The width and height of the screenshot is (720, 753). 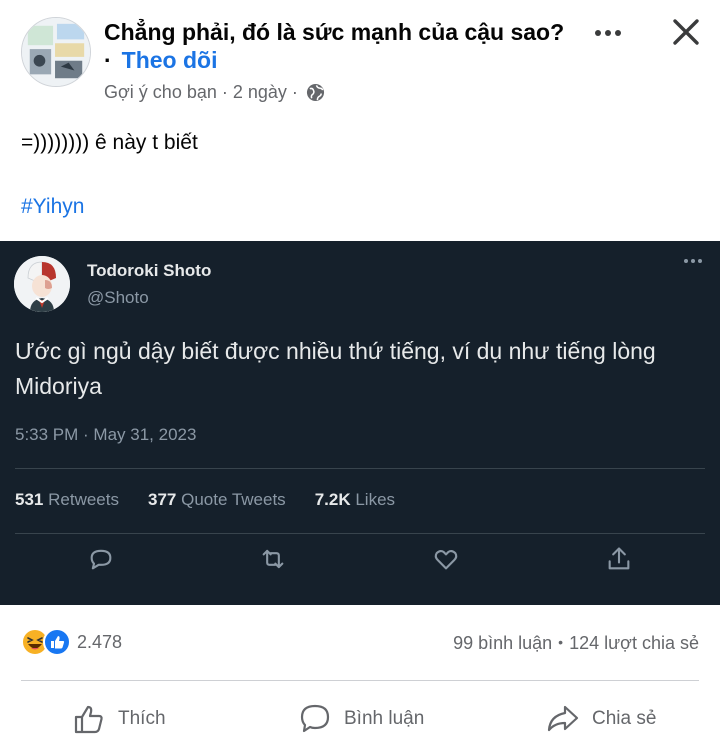 What do you see at coordinates (42, 284) in the screenshot?
I see `tweet-avatar` at bounding box center [42, 284].